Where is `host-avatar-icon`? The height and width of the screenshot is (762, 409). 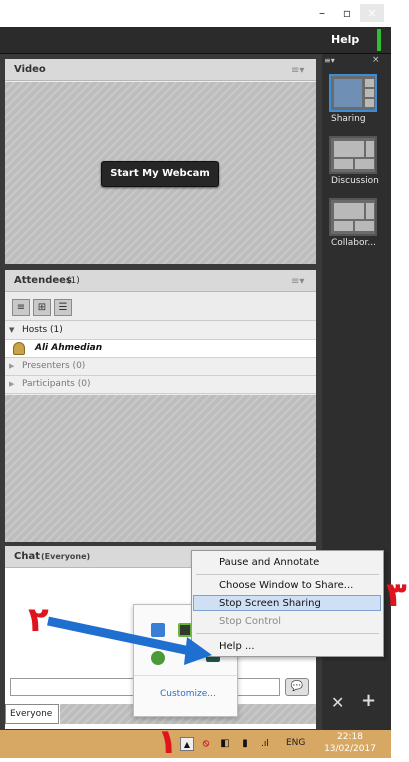 host-avatar-icon is located at coordinates (19, 348).